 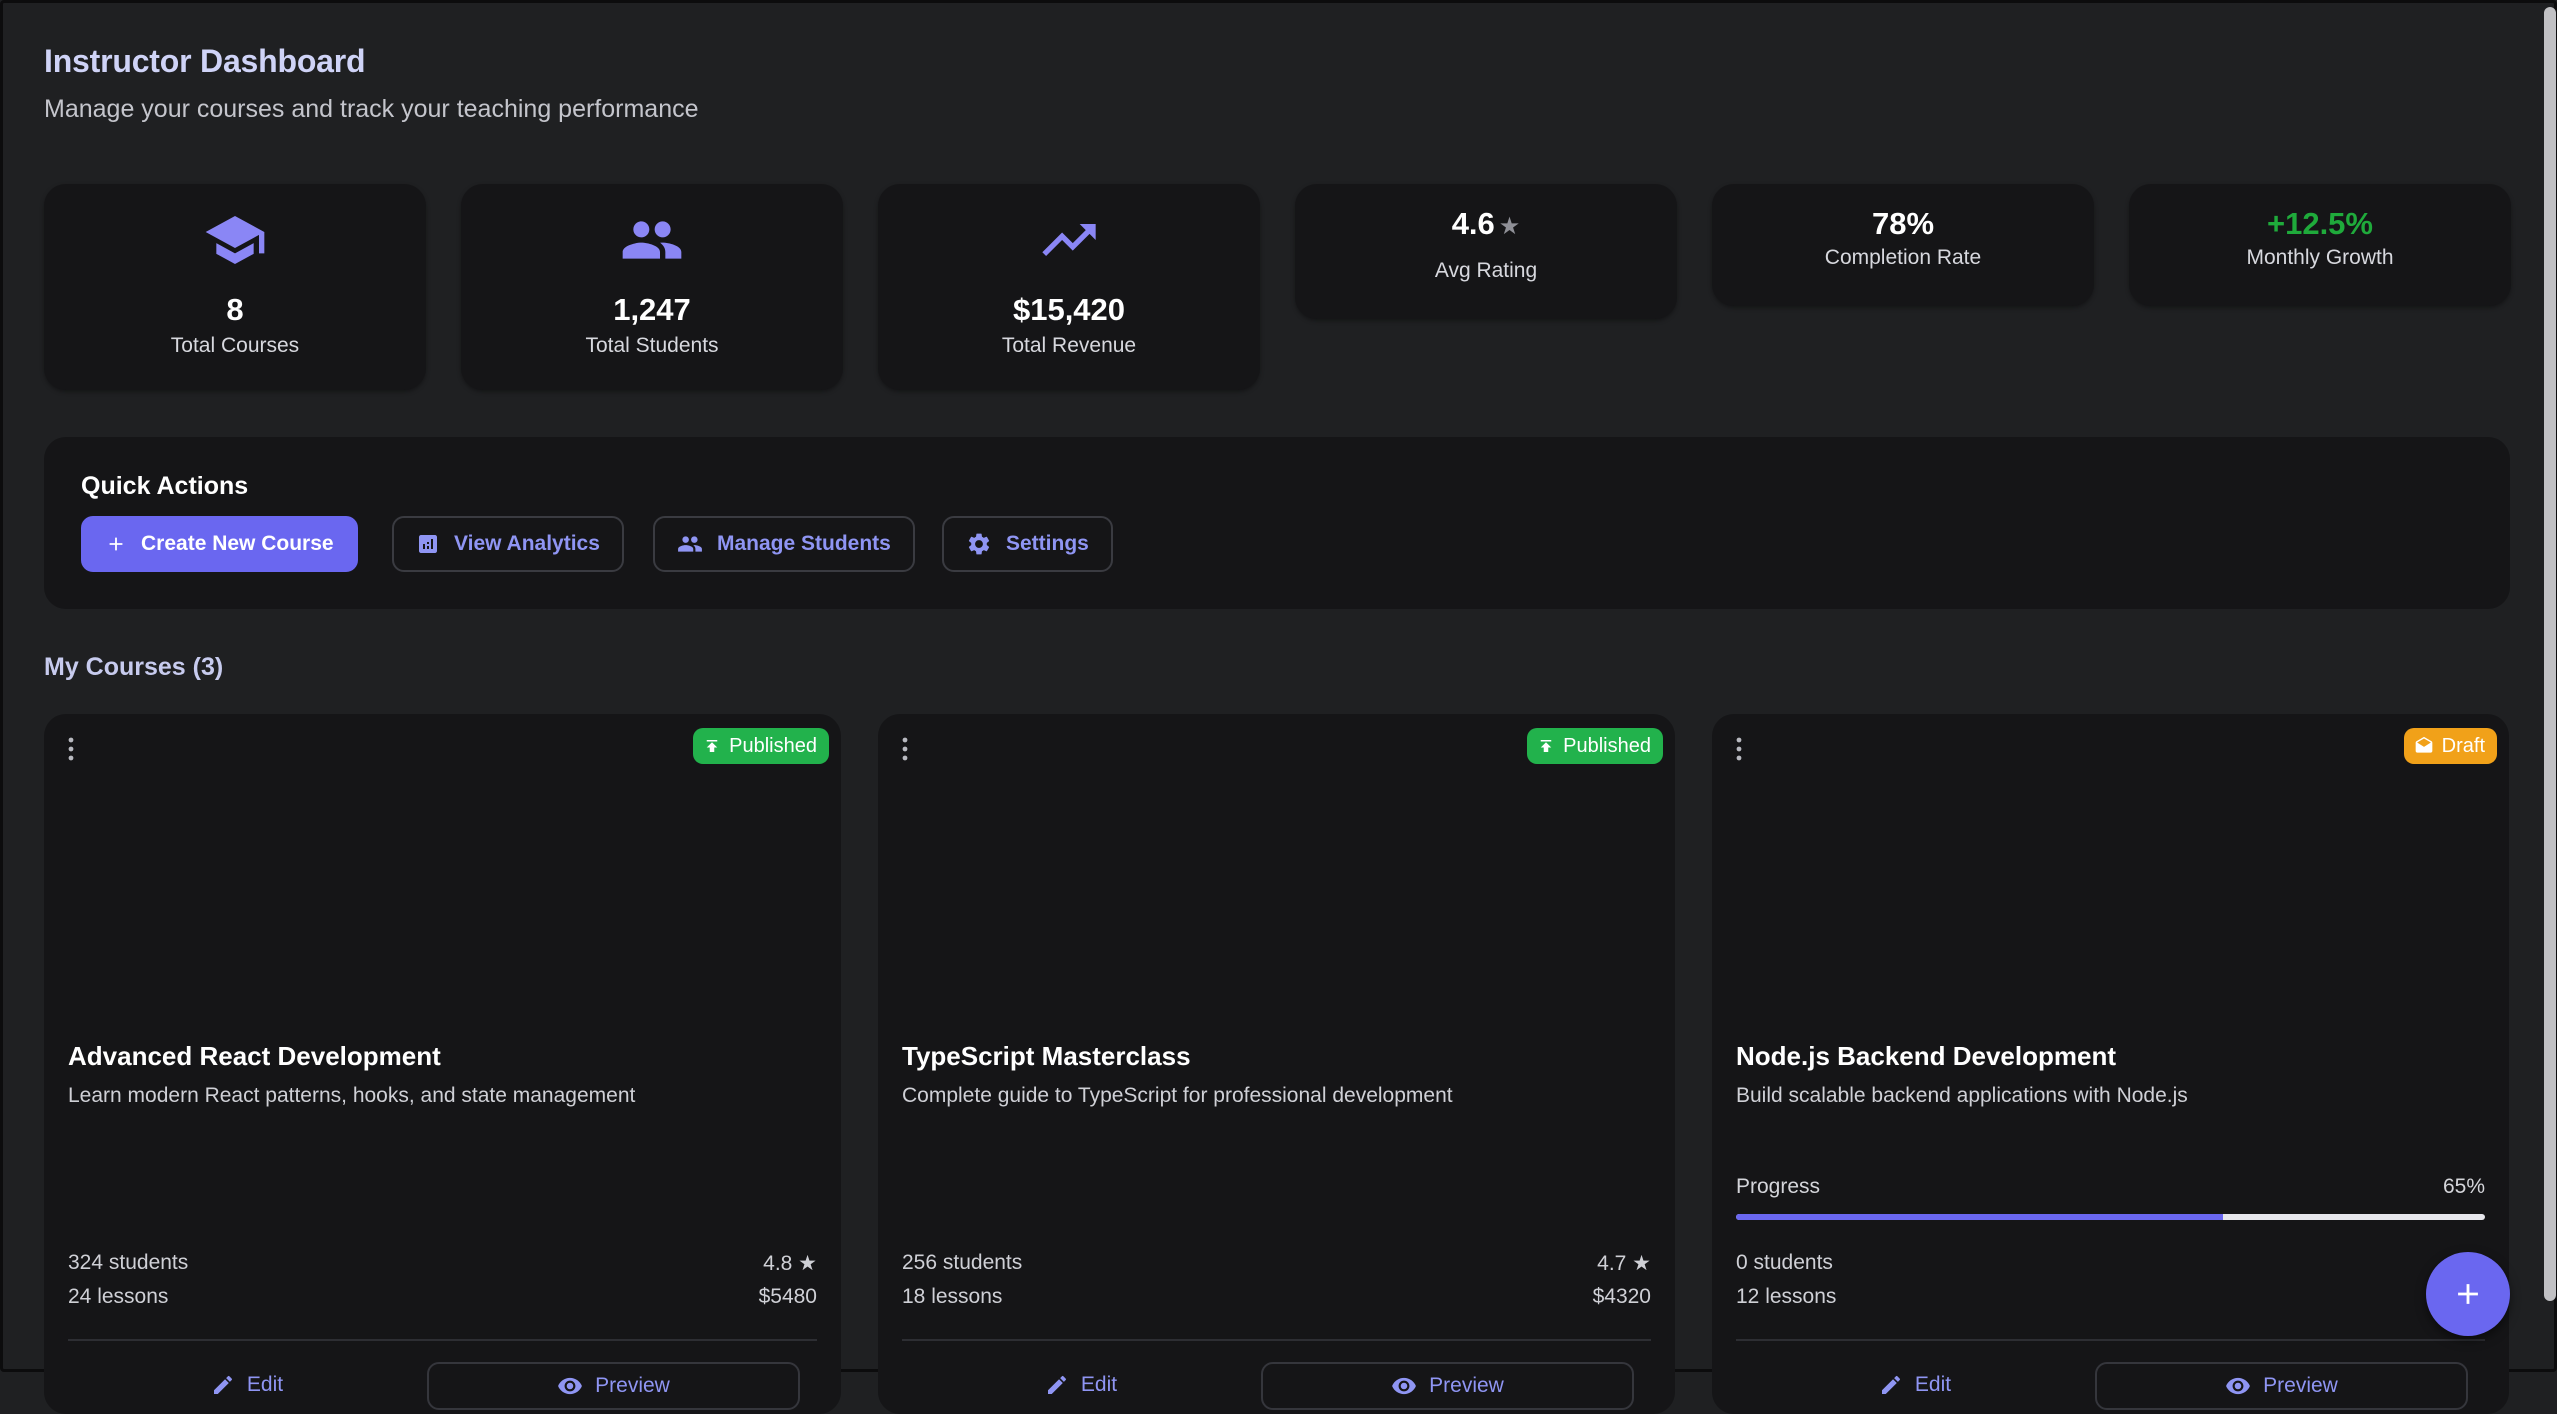 I want to click on course-rating: 4.7 ★, so click(x=1624, y=1263).